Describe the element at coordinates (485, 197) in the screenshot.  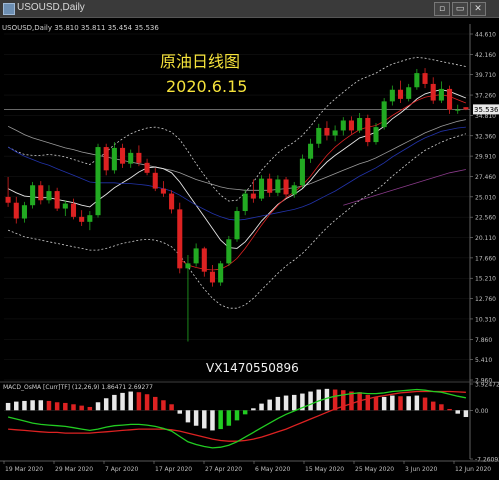
I see `price-tick-label: 25.010` at that location.